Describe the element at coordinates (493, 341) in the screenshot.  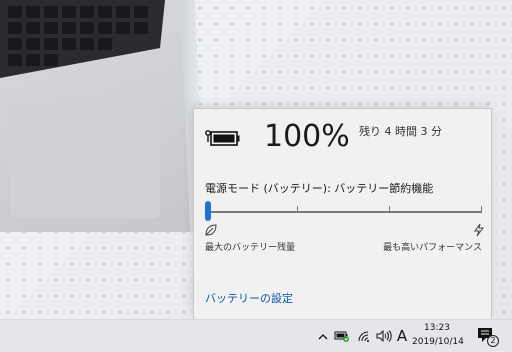
I see `notification-count-badge: 2` at that location.